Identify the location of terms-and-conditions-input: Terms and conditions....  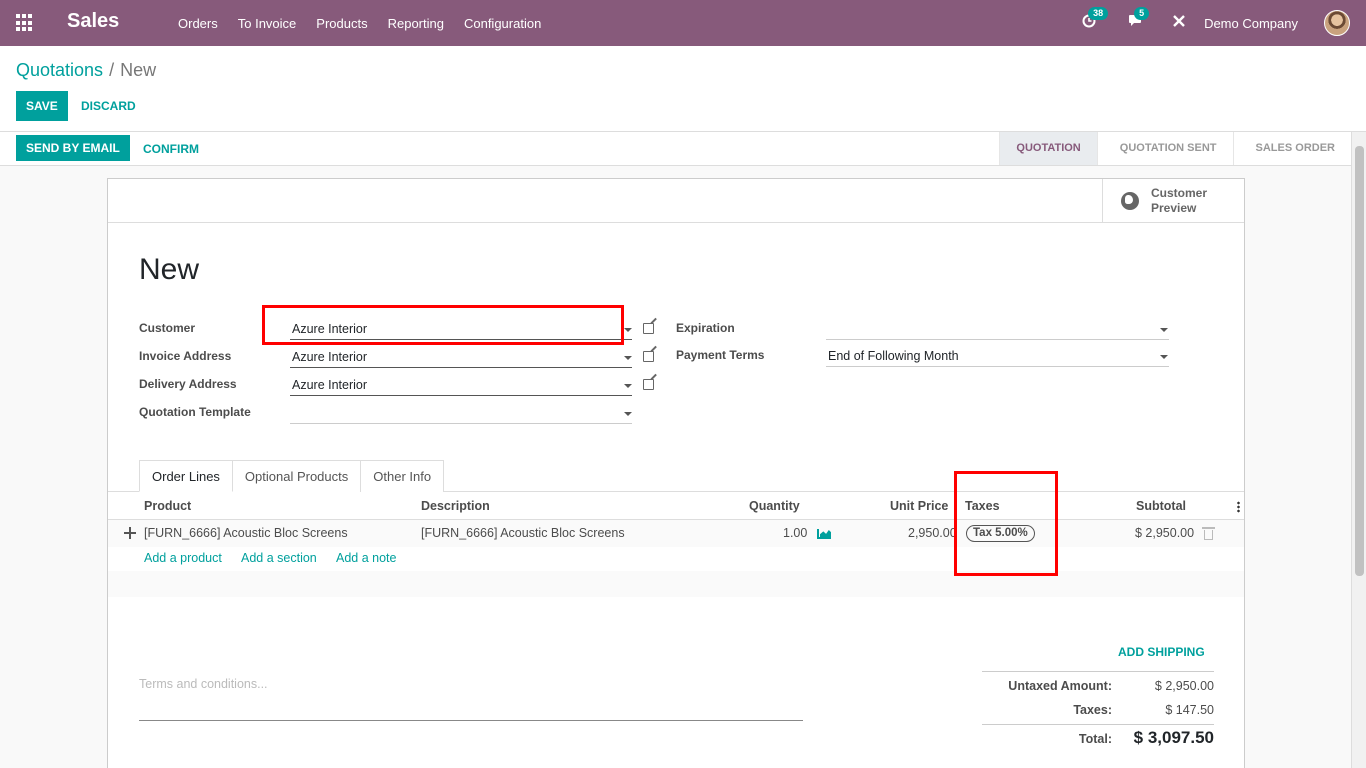
(471, 698).